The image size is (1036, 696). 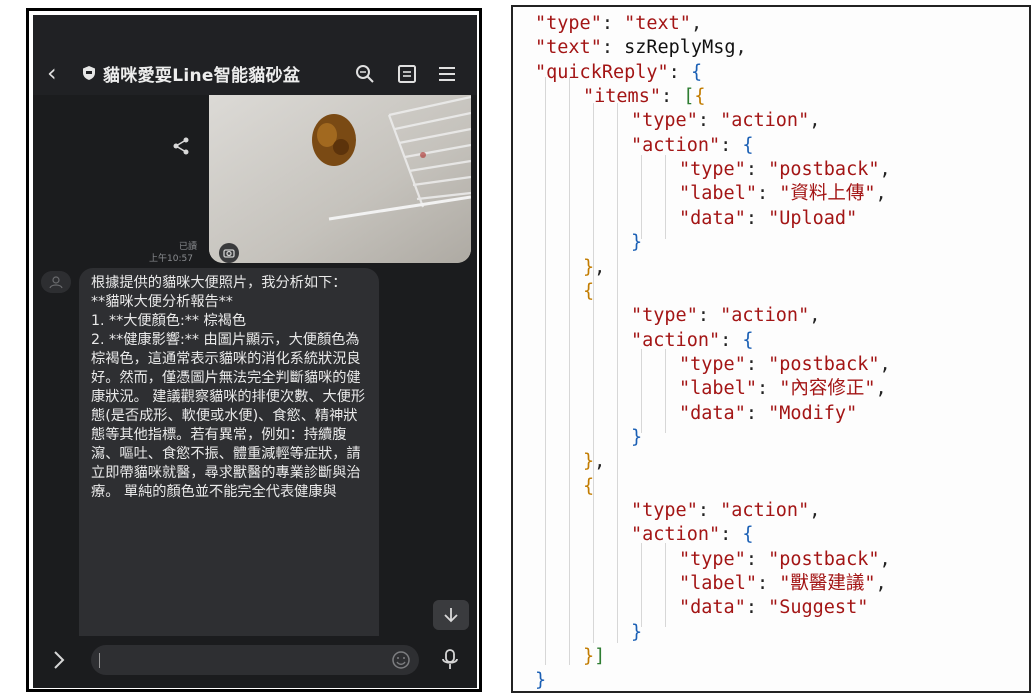 What do you see at coordinates (827, 584) in the screenshot?
I see `code-token: "獸醫建議"` at bounding box center [827, 584].